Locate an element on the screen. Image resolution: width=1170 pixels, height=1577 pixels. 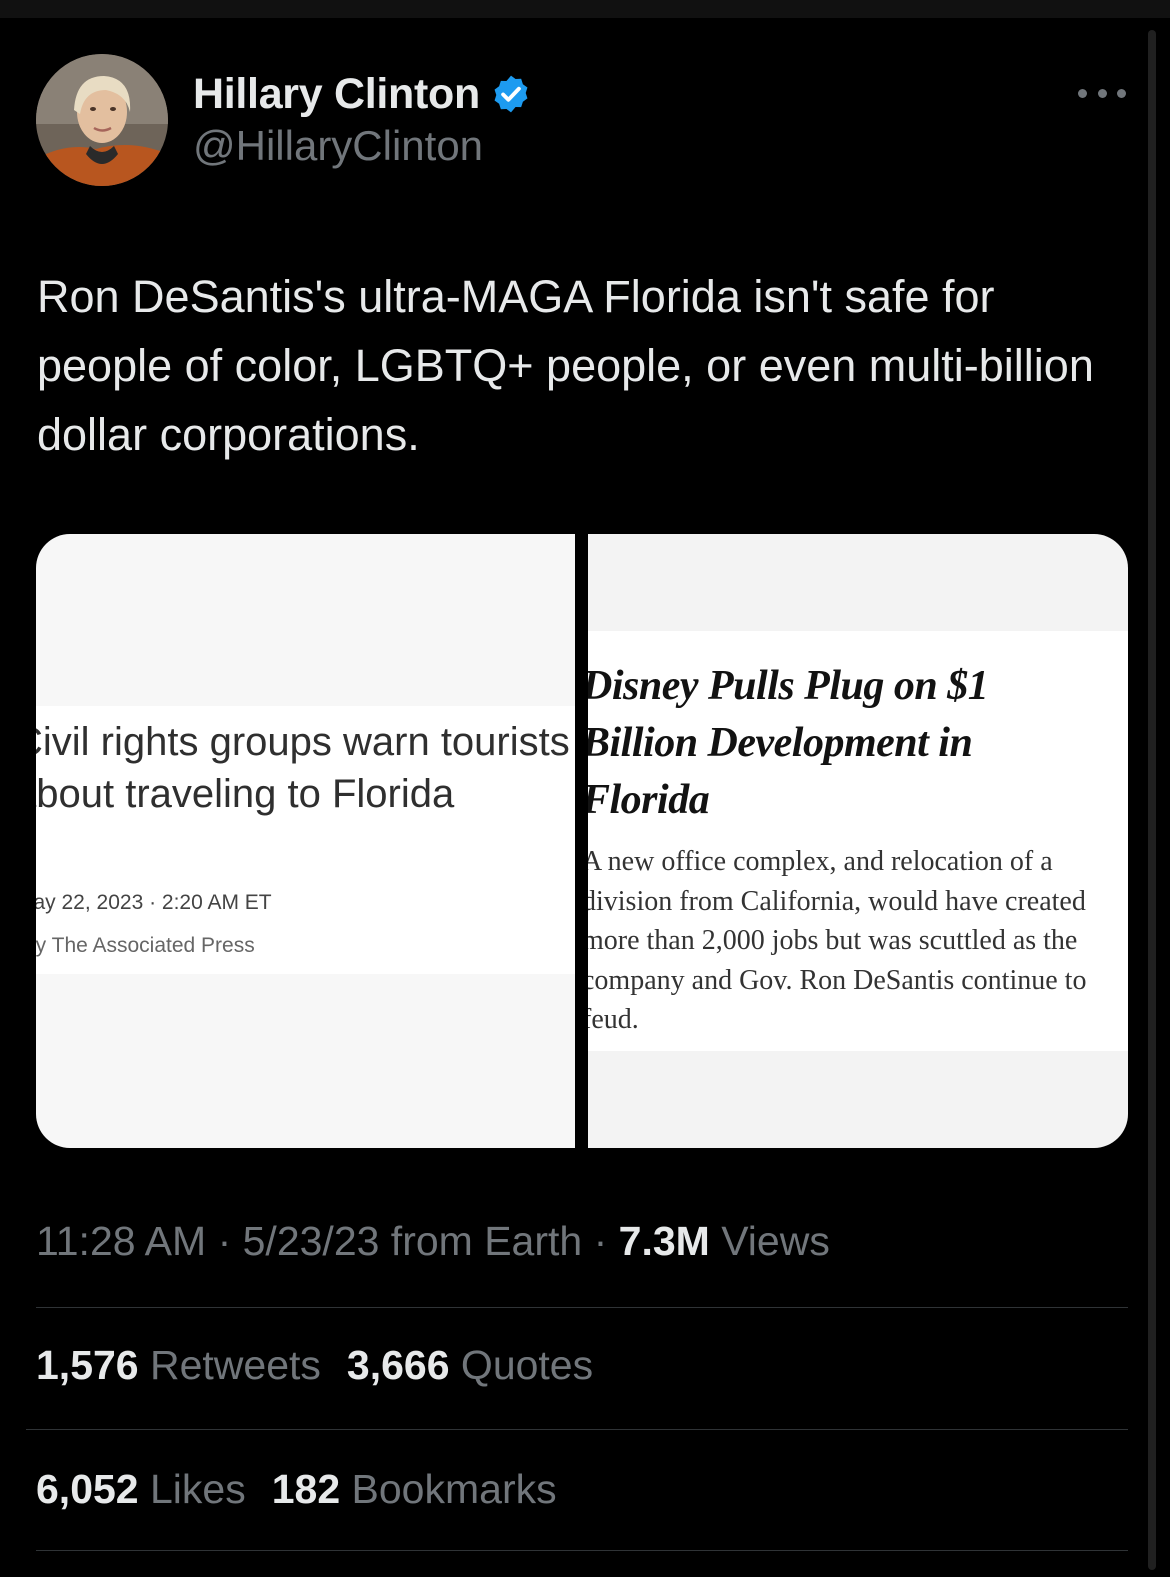
author-name-row: Hillary Clinton is located at coordinates (362, 94).